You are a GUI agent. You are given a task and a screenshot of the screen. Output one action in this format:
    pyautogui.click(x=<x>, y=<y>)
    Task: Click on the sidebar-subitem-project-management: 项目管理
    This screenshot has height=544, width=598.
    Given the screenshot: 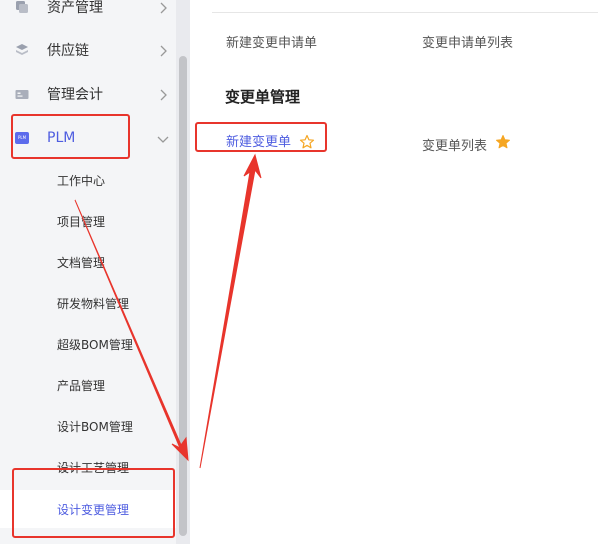 What is the action you would take?
    pyautogui.click(x=88, y=221)
    